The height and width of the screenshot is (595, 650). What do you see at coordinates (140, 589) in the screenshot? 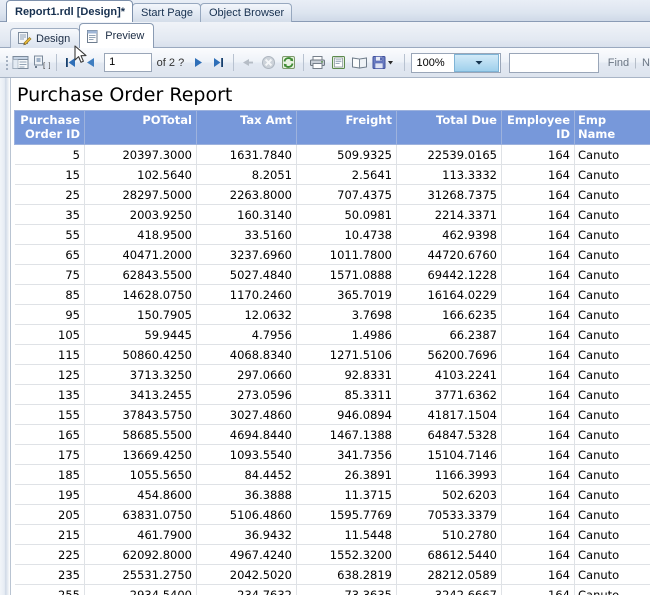
I see `table-cell: 2934.5400` at bounding box center [140, 589].